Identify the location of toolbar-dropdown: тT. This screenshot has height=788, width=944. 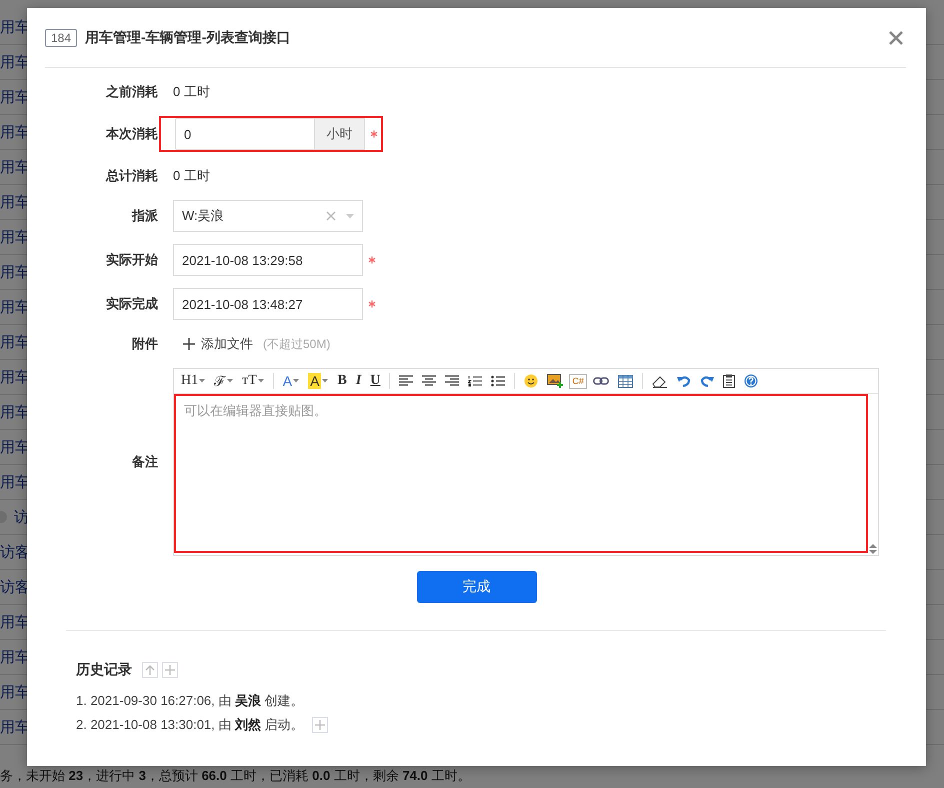
(253, 381).